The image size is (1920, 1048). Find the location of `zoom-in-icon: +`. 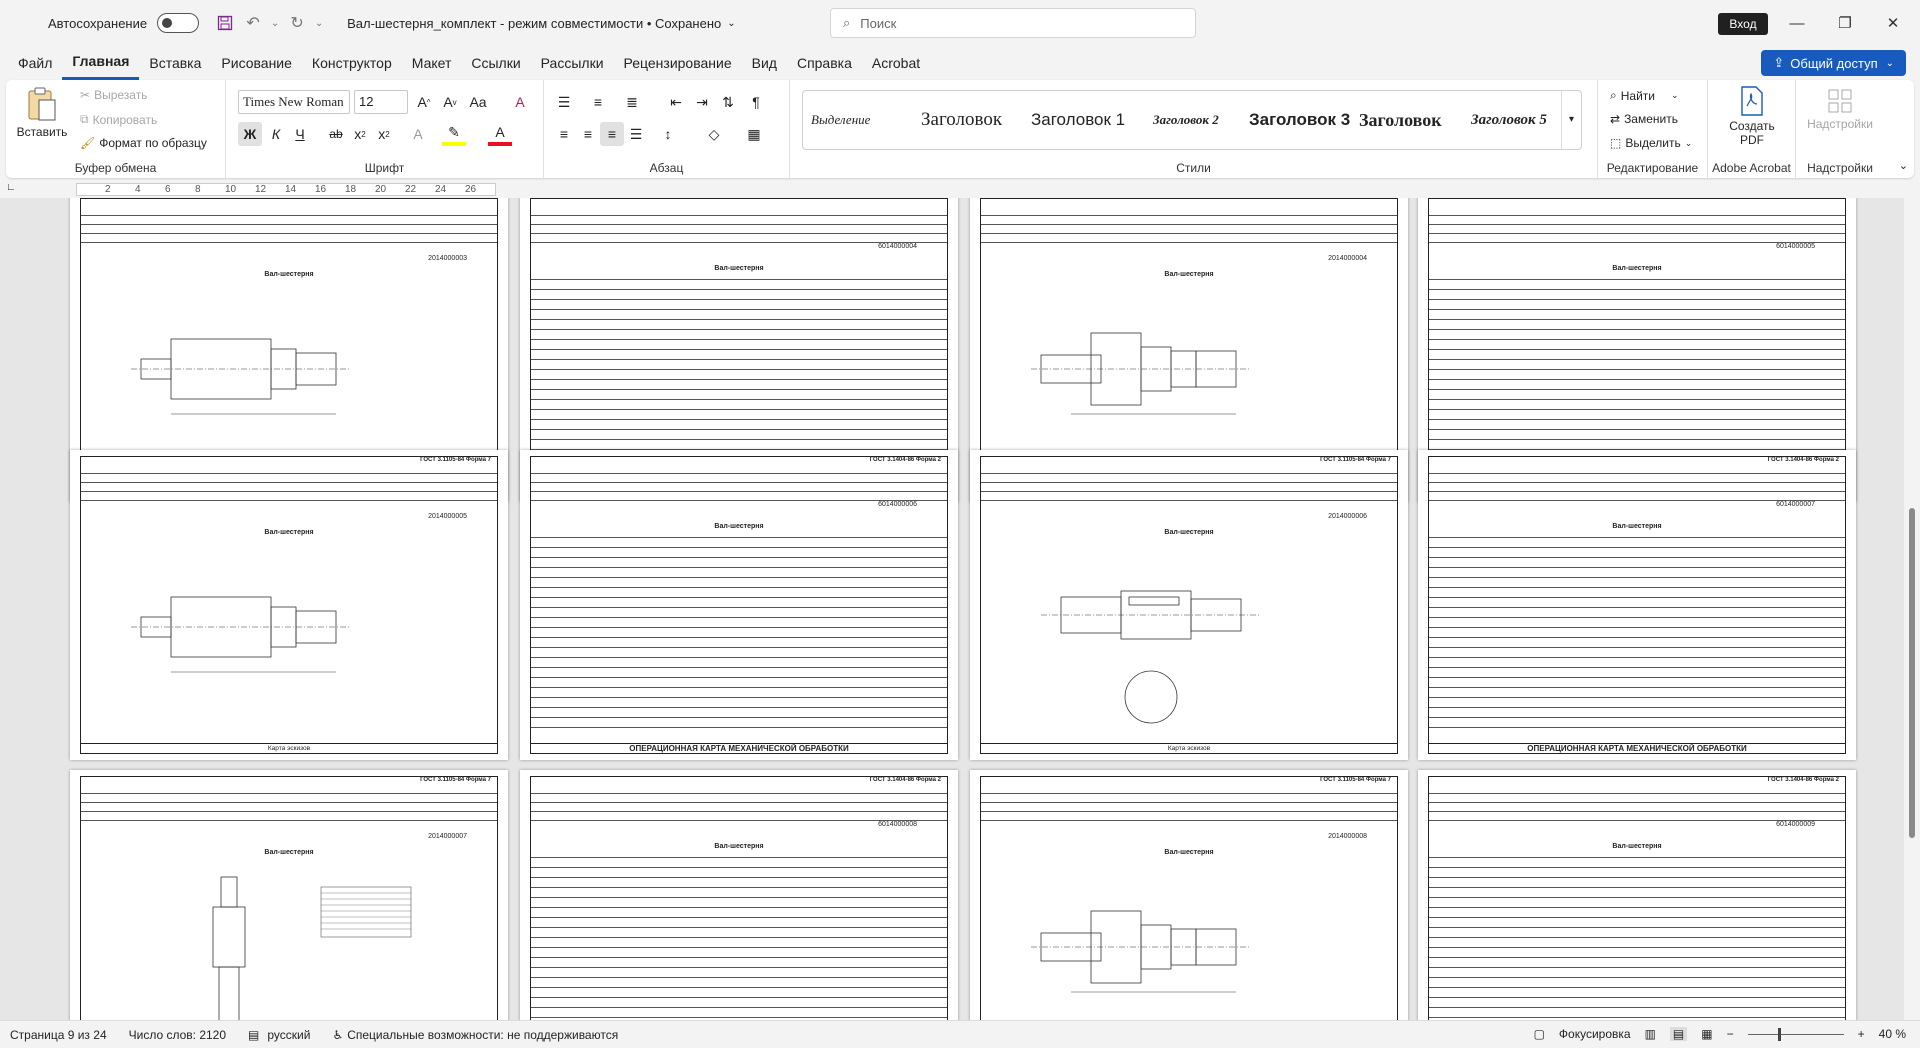

zoom-in-icon: + is located at coordinates (1861, 1034).